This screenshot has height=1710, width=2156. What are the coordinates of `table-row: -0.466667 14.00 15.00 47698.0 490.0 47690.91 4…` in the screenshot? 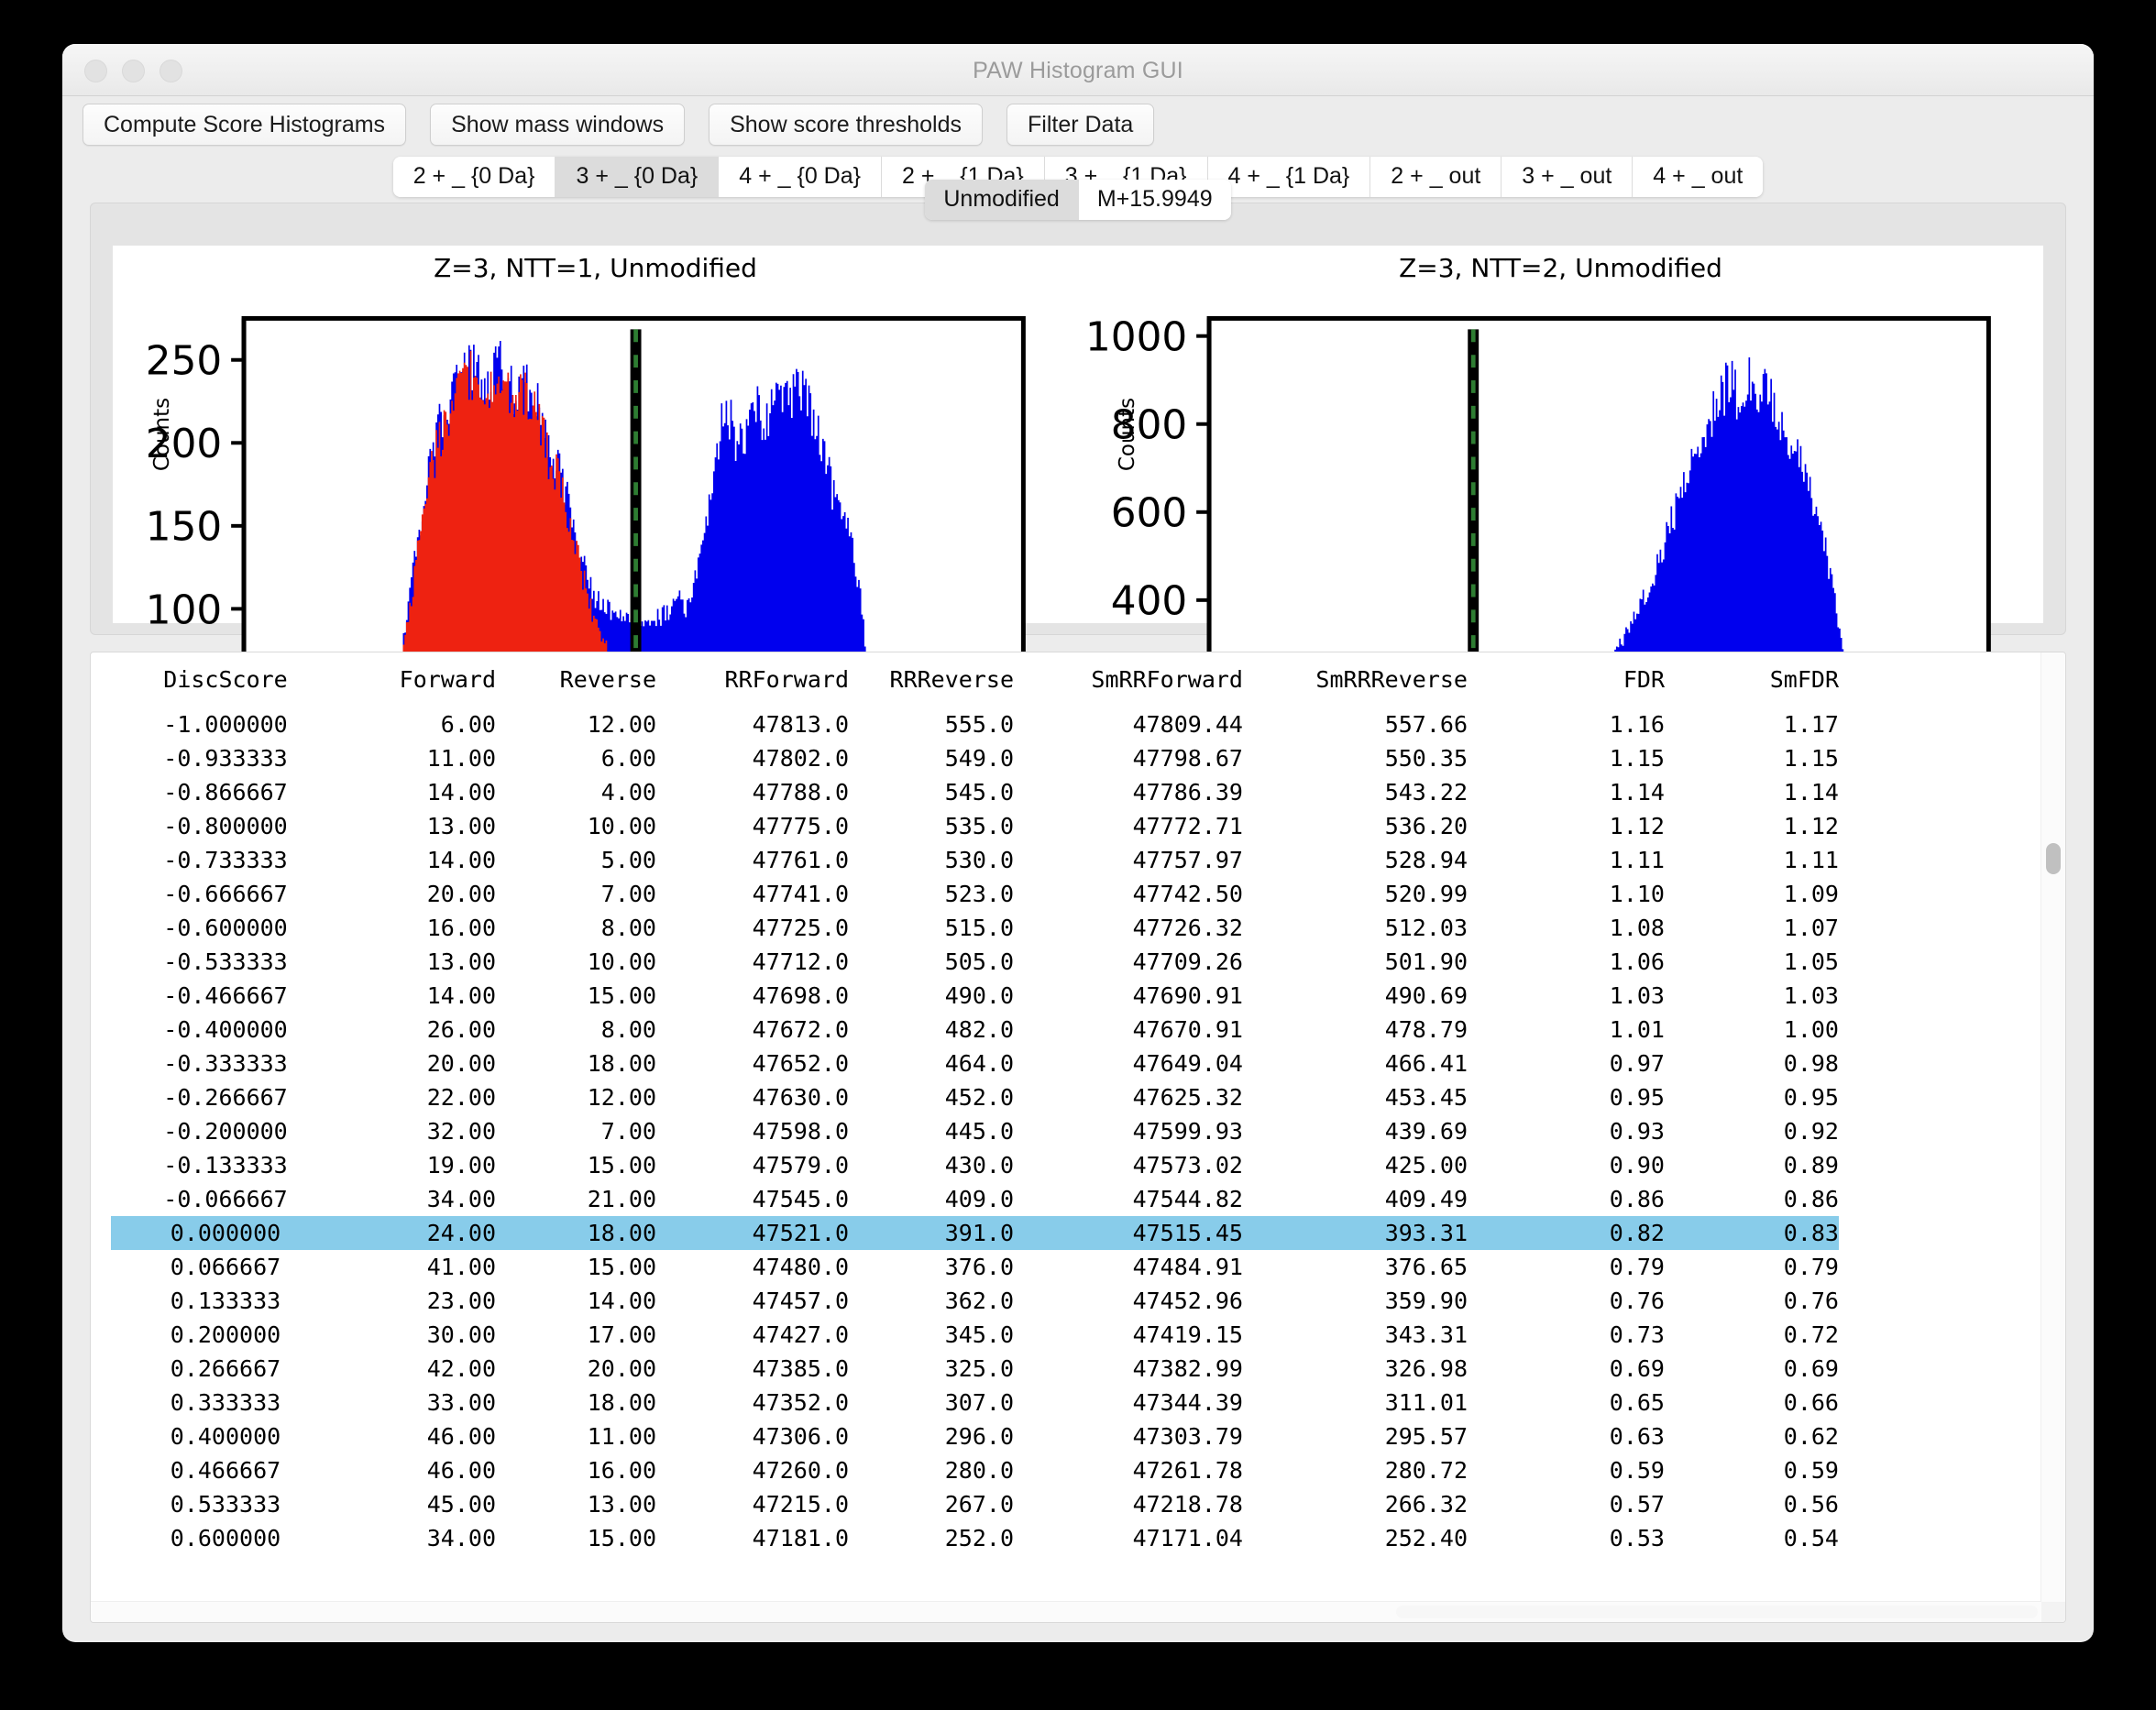 It's located at (975, 996).